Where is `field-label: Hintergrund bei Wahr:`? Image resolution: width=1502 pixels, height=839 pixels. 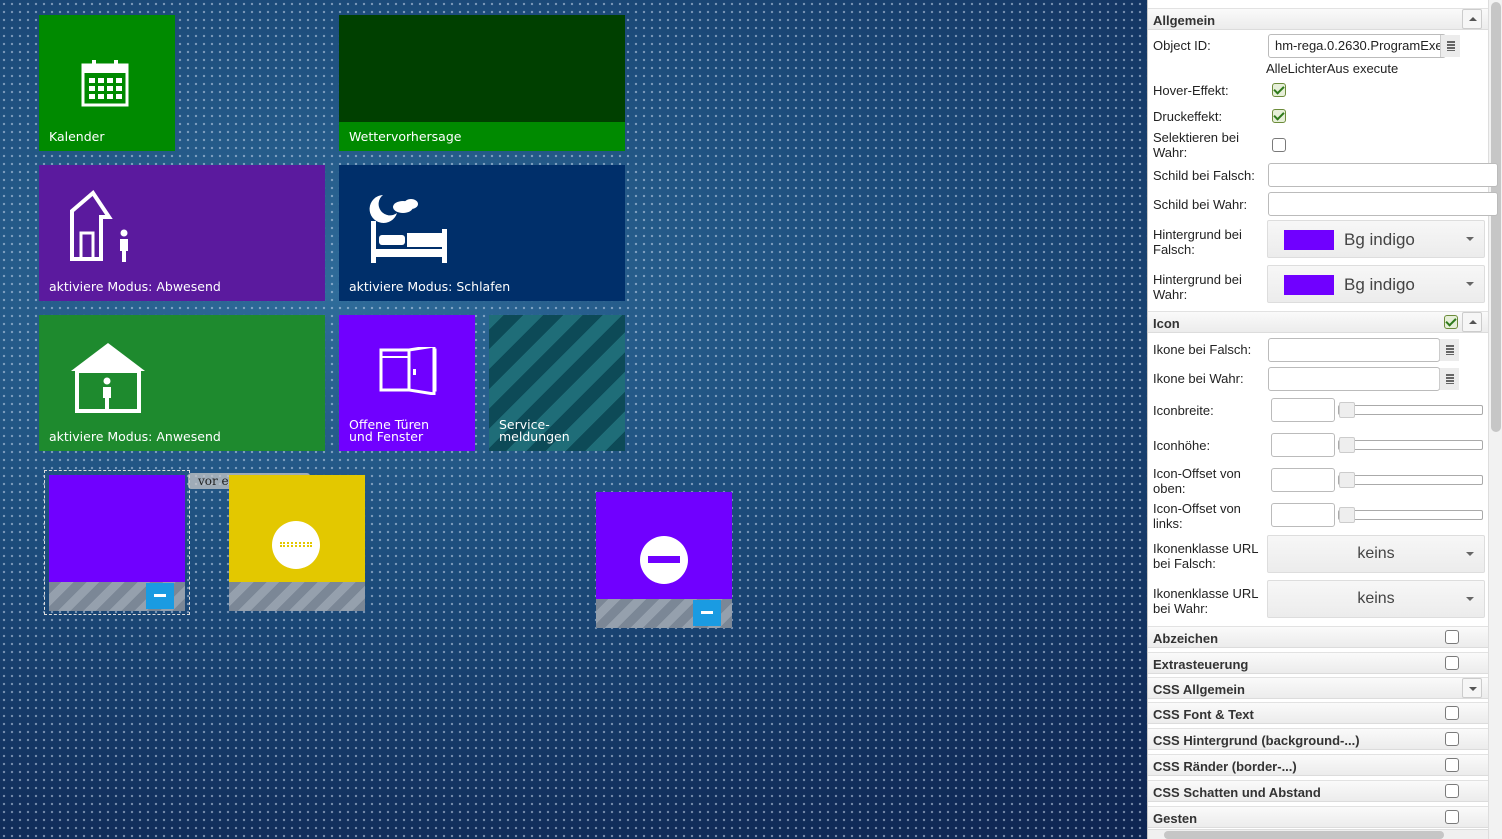 field-label: Hintergrund bei Wahr: is located at coordinates (1197, 287).